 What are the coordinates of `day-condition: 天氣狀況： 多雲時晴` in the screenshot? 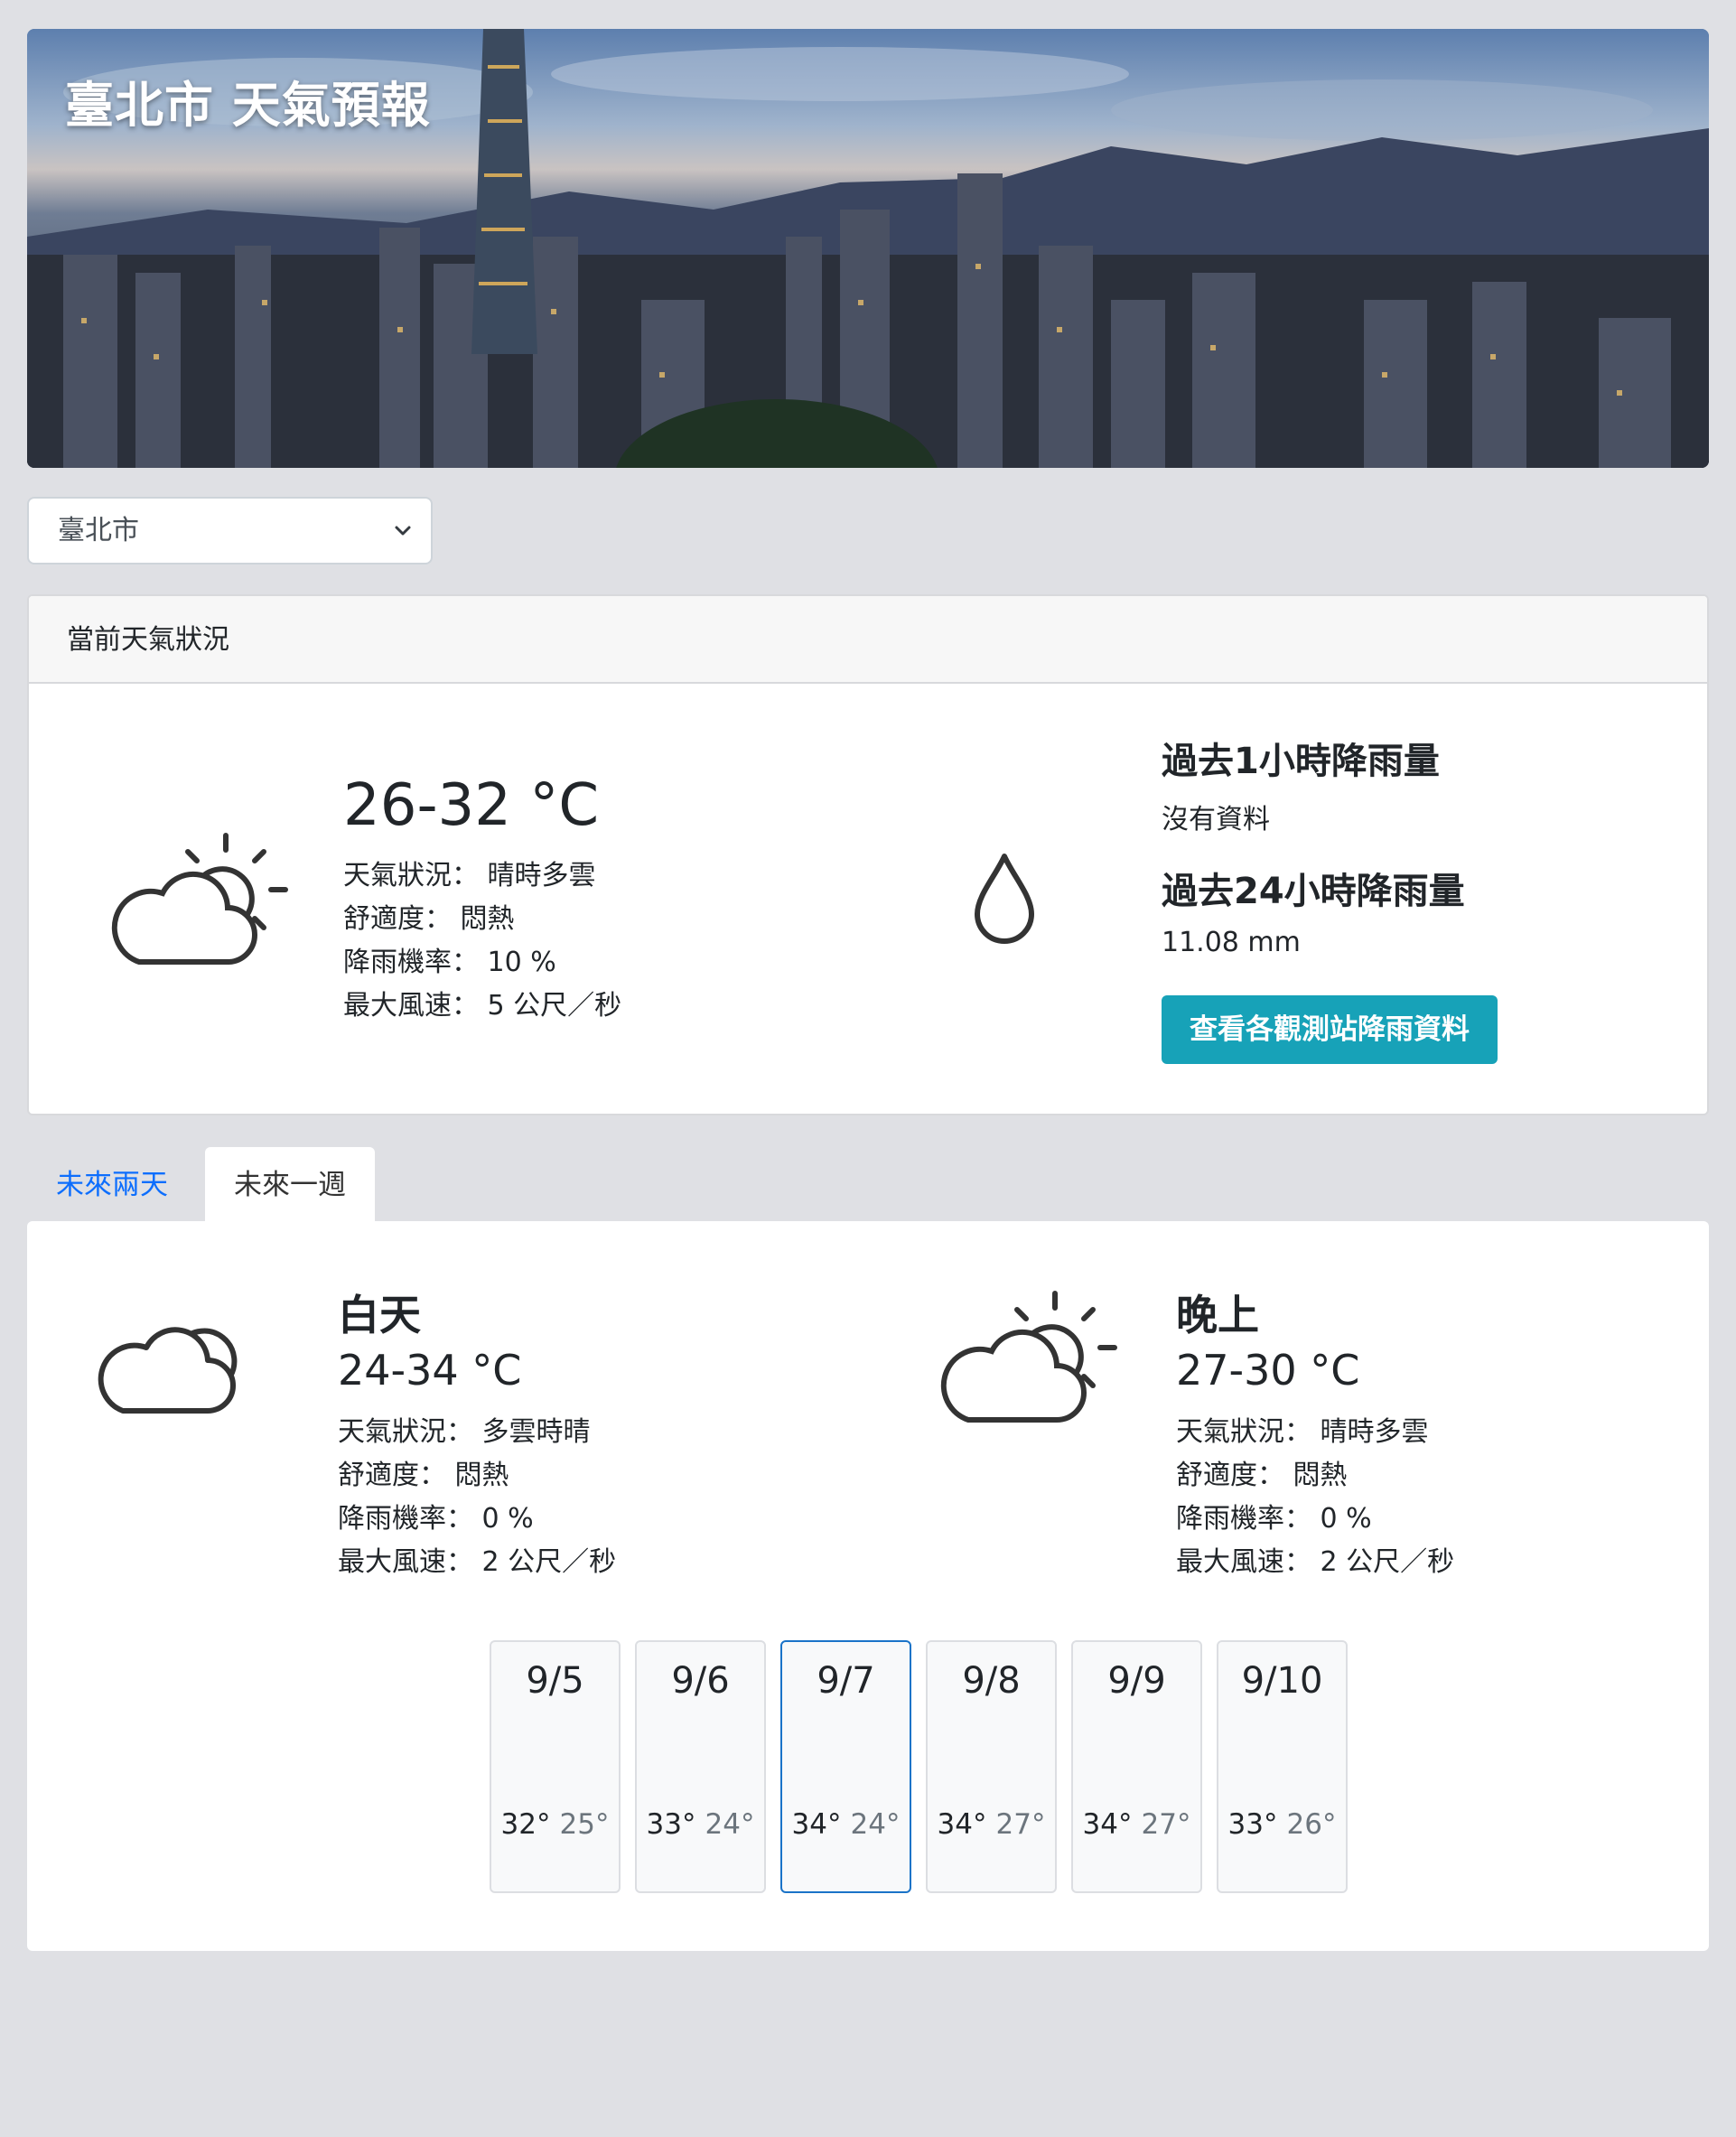 It's located at (465, 1432).